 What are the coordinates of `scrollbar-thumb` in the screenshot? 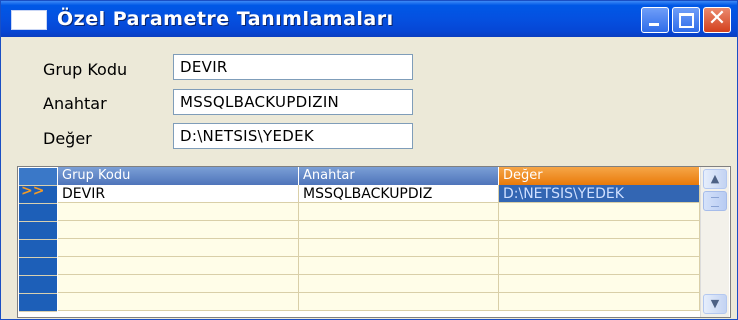 It's located at (715, 201).